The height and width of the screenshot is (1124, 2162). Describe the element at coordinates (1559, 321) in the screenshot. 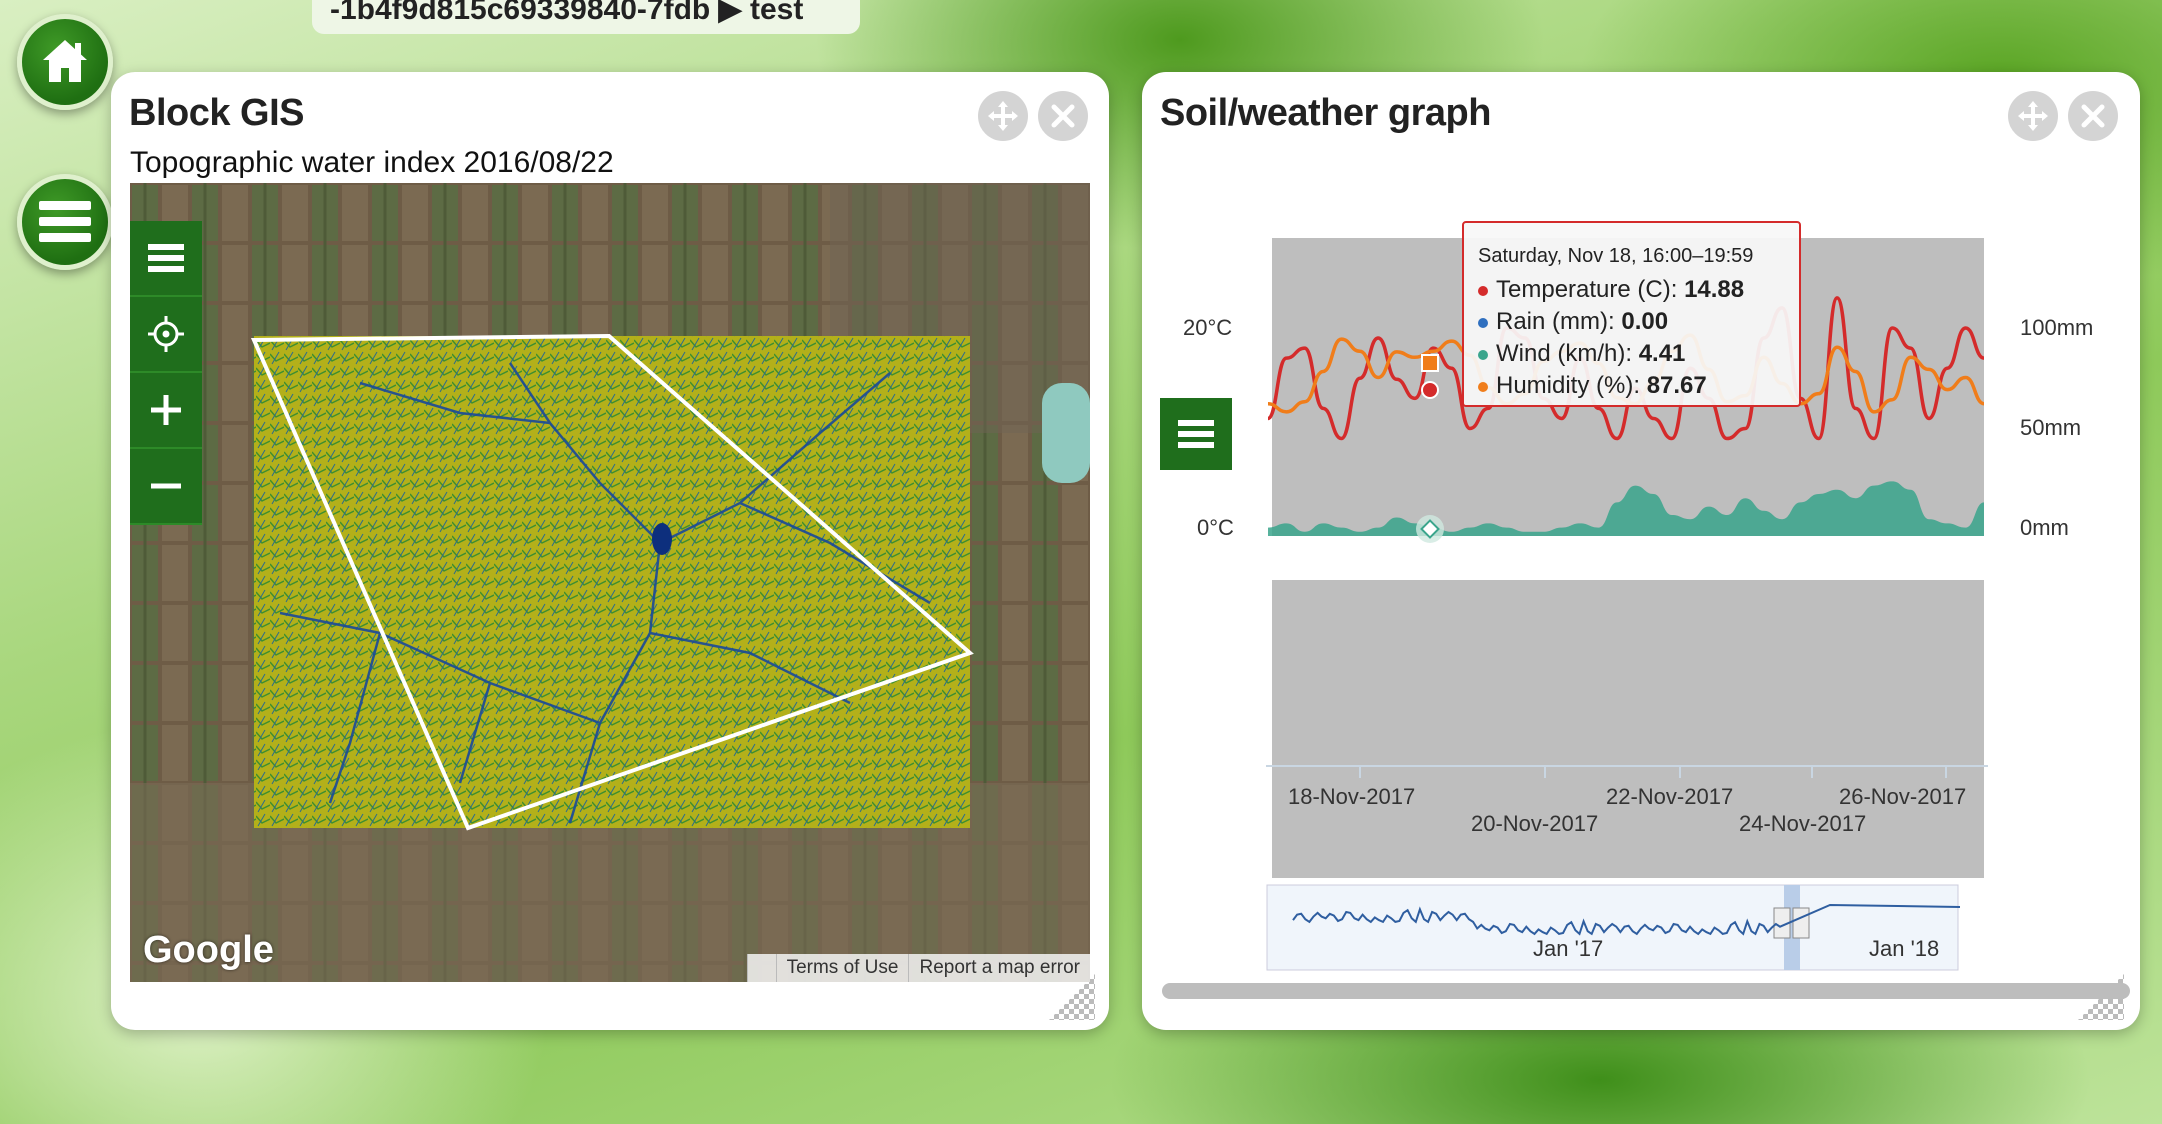

I see `tooltip-label: Rain (mm):` at that location.